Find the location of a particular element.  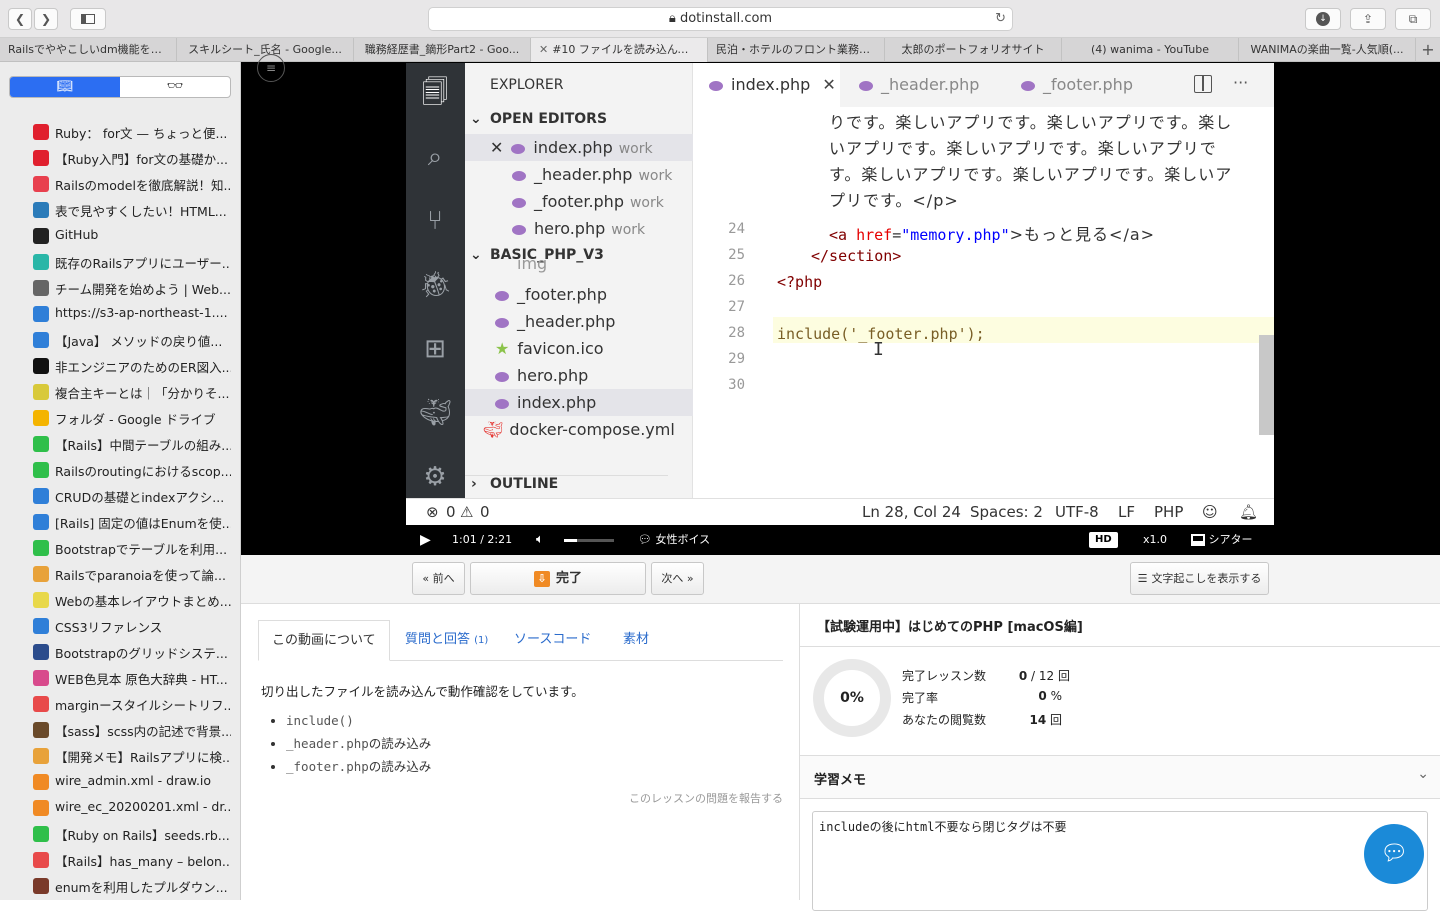

tab-about: この動画について is located at coordinates (324, 640).